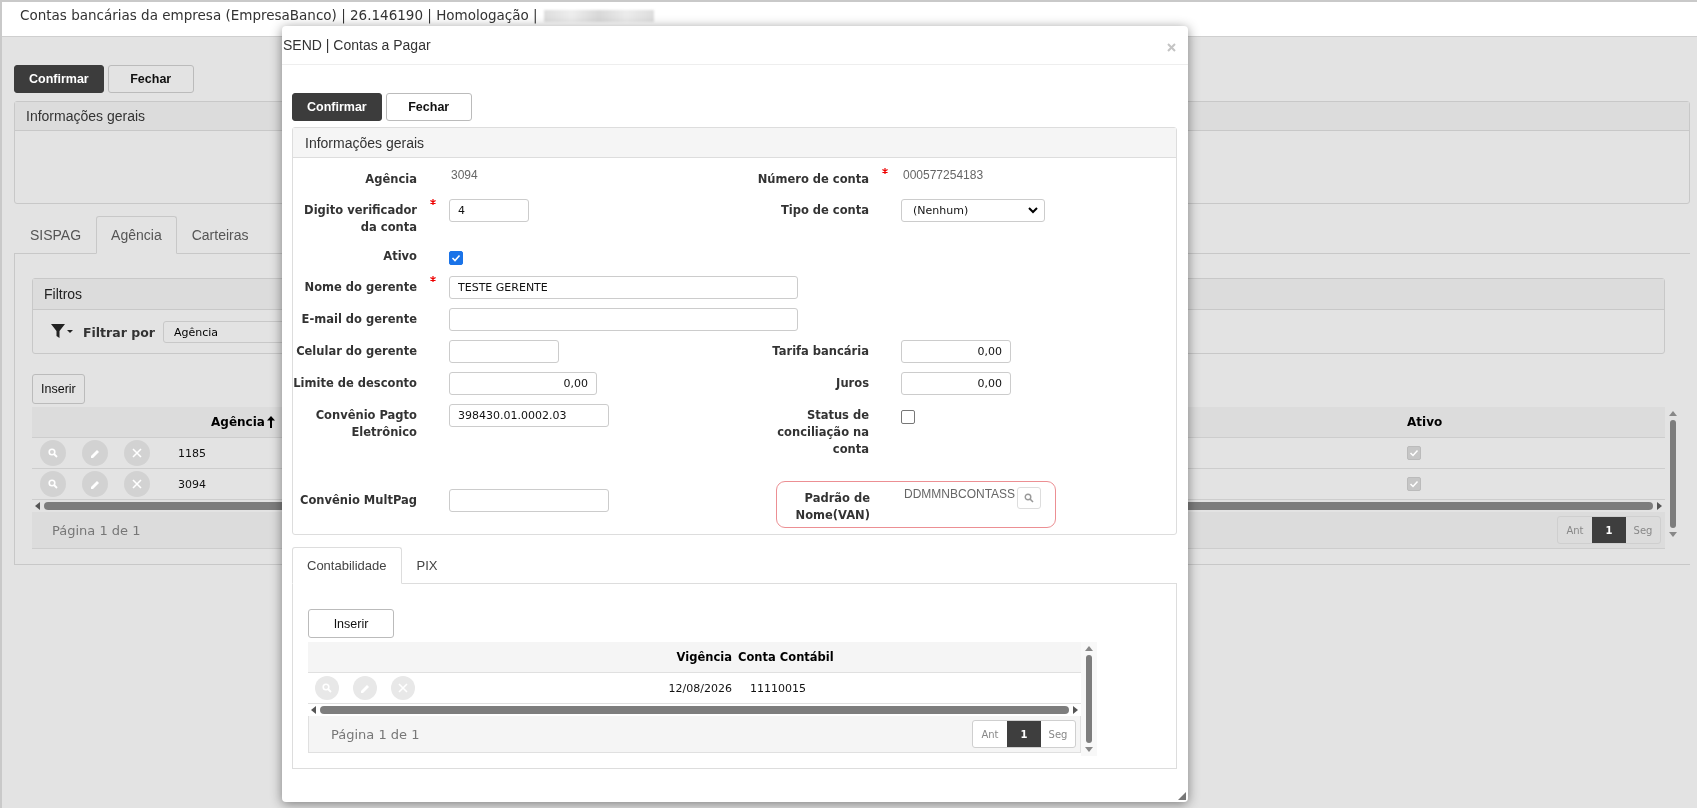  I want to click on filter-label: Filtrar por, so click(119, 332).